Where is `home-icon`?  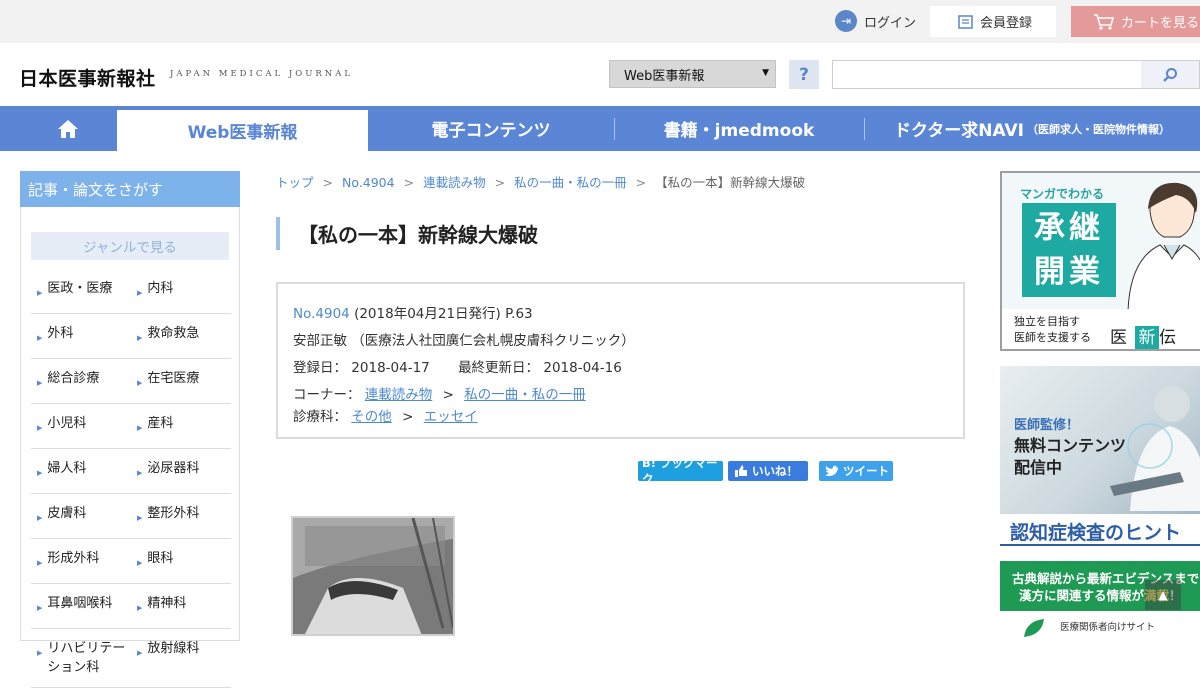 home-icon is located at coordinates (68, 128).